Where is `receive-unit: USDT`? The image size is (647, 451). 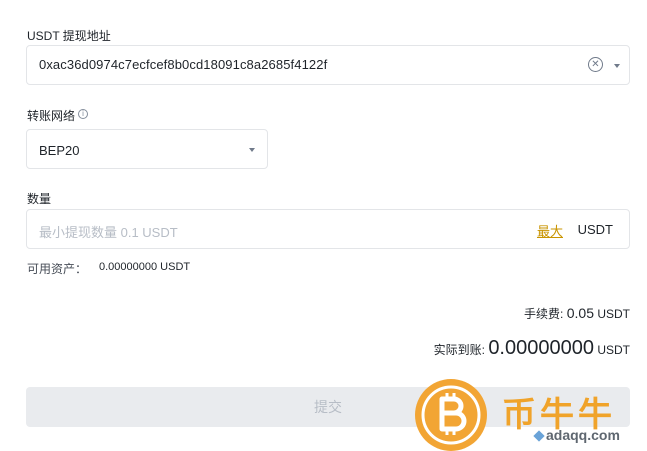
receive-unit: USDT is located at coordinates (613, 350).